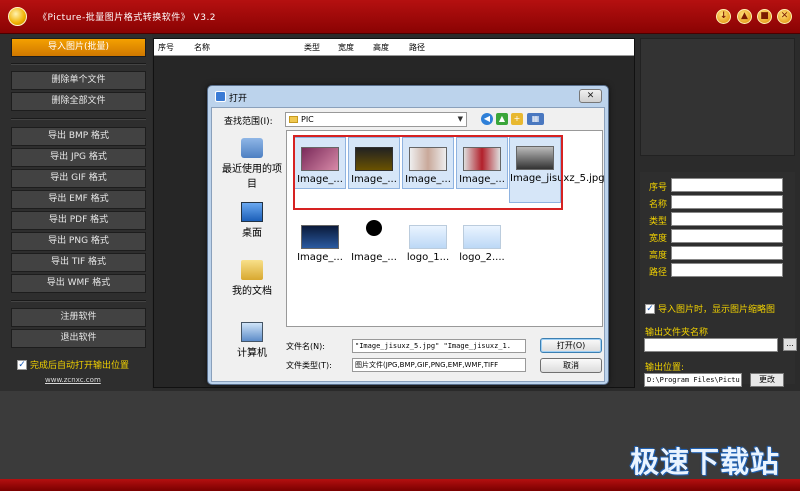 The height and width of the screenshot is (491, 800). Describe the element at coordinates (658, 239) in the screenshot. I see `prop-label: 宽度` at that location.